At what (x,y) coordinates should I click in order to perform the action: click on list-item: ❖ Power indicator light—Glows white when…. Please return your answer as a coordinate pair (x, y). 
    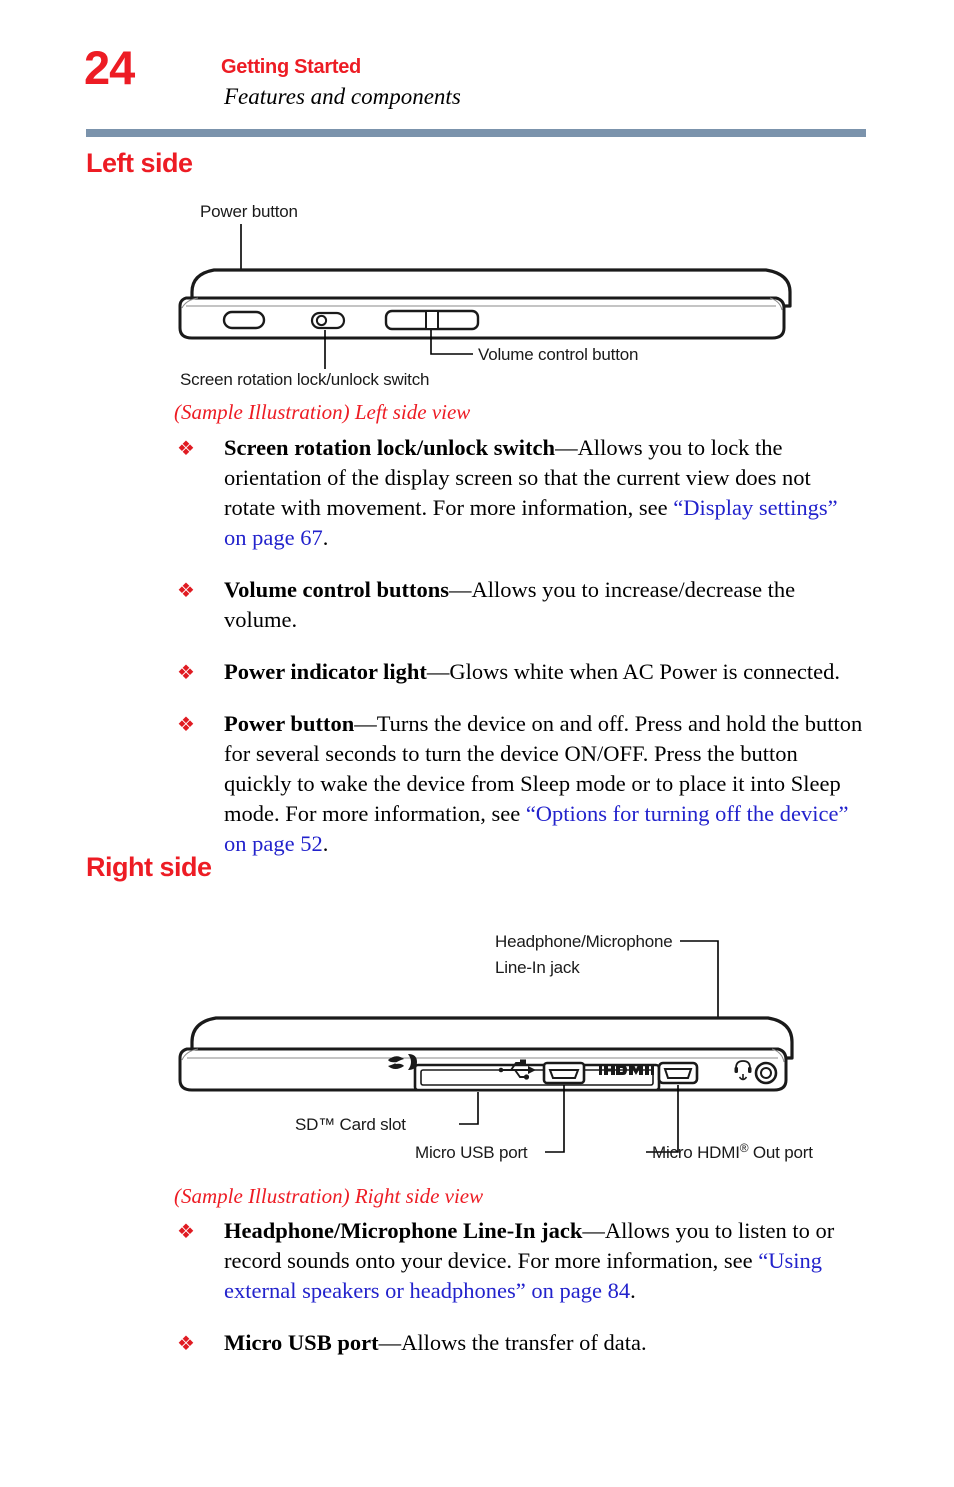
    Looking at the image, I should click on (519, 672).